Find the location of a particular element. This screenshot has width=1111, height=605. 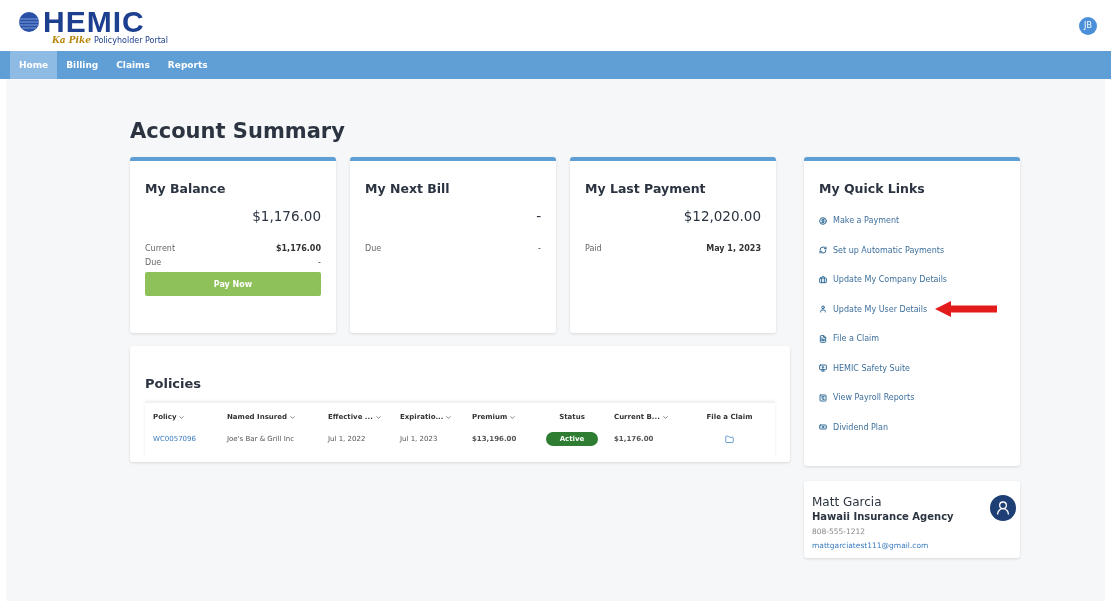

card-title: My Balance is located at coordinates (186, 188).